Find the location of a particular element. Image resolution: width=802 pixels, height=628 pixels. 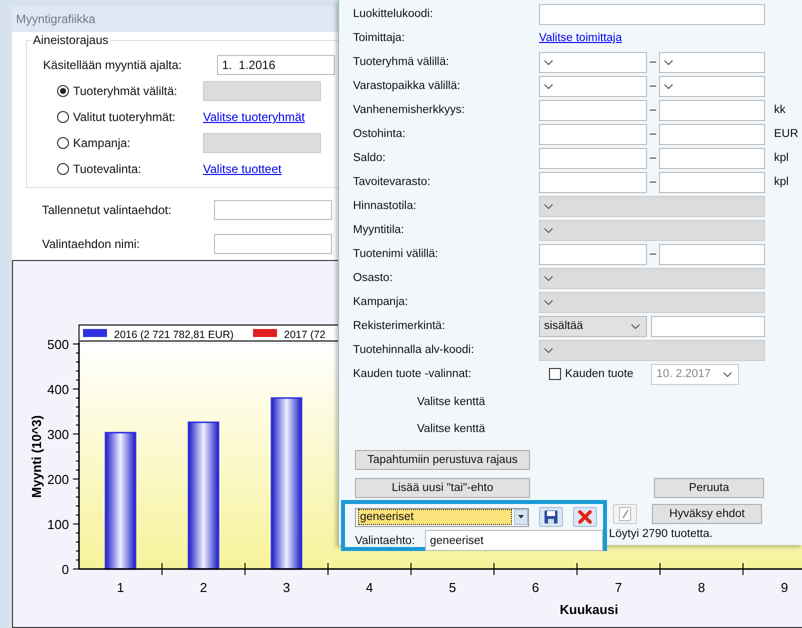

x-tick-label: 6 is located at coordinates (536, 587).